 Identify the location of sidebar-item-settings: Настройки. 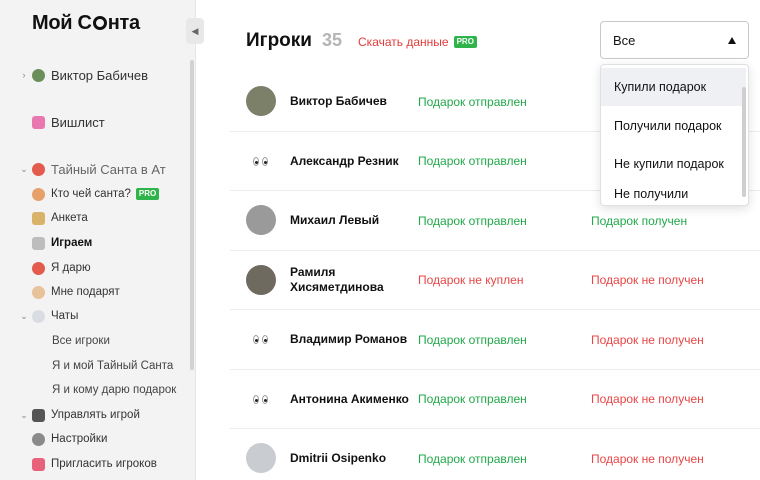
(53, 439).